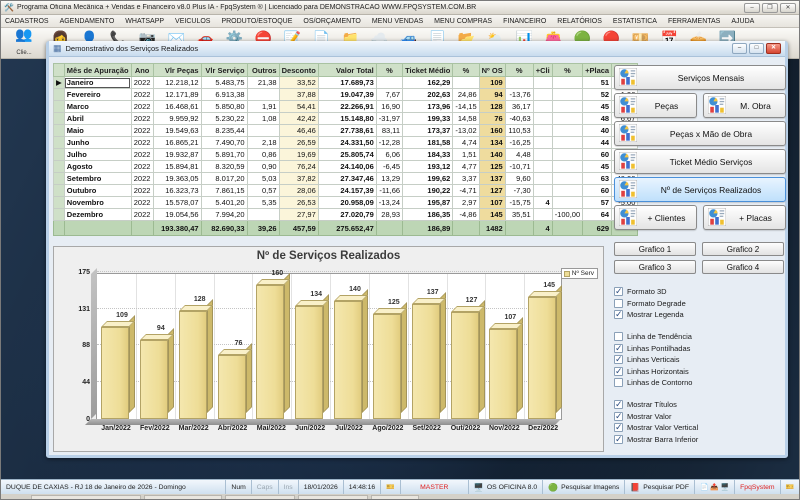 The height and width of the screenshot is (500, 800). I want to click on button-grafico-2: Grafico 2, so click(743, 249).